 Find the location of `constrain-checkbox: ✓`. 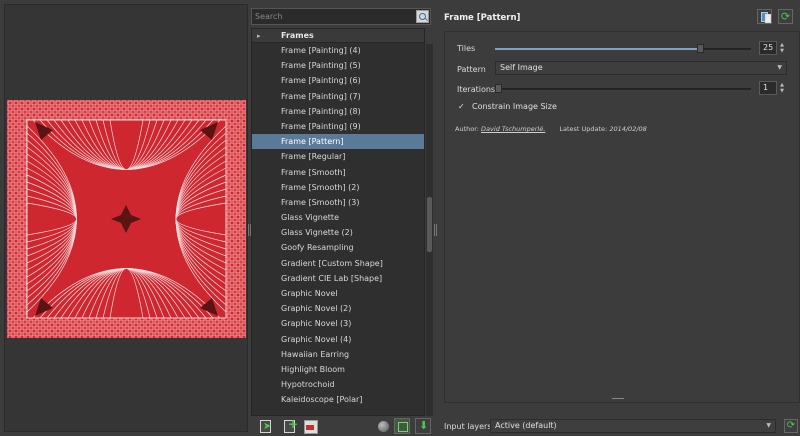

constrain-checkbox: ✓ is located at coordinates (462, 106).